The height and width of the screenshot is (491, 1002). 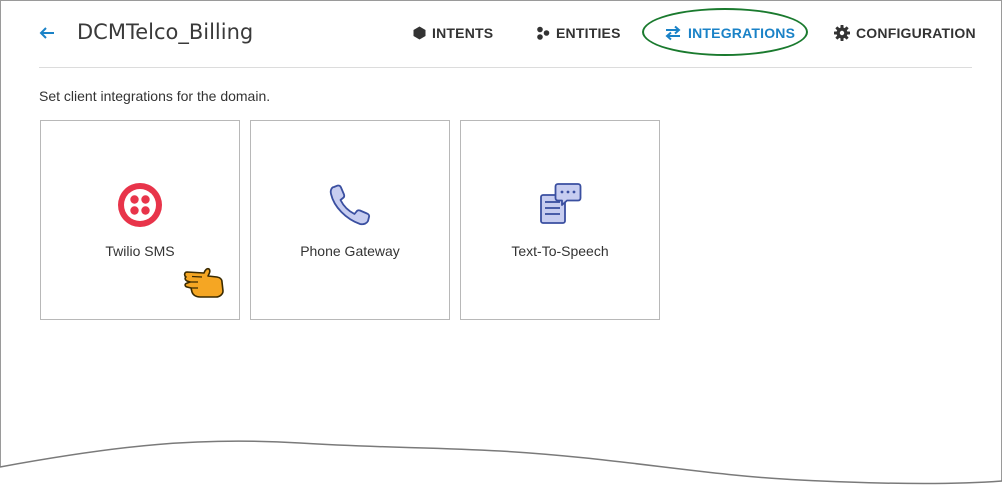 I want to click on speech-document-icon, so click(x=560, y=207).